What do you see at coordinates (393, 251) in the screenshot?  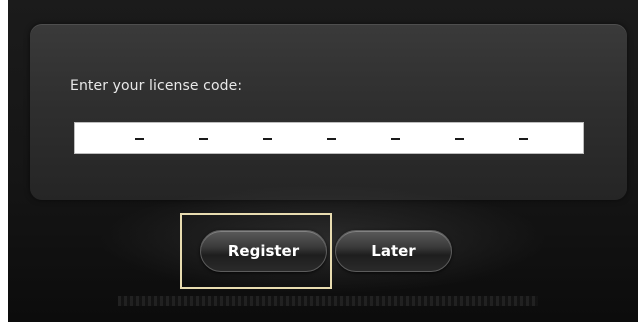 I see `later-button: Later` at bounding box center [393, 251].